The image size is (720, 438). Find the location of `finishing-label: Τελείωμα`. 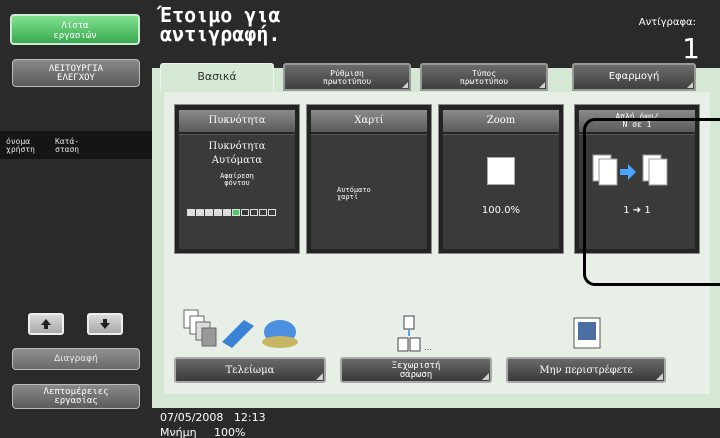

finishing-label: Τελείωμα is located at coordinates (250, 370).